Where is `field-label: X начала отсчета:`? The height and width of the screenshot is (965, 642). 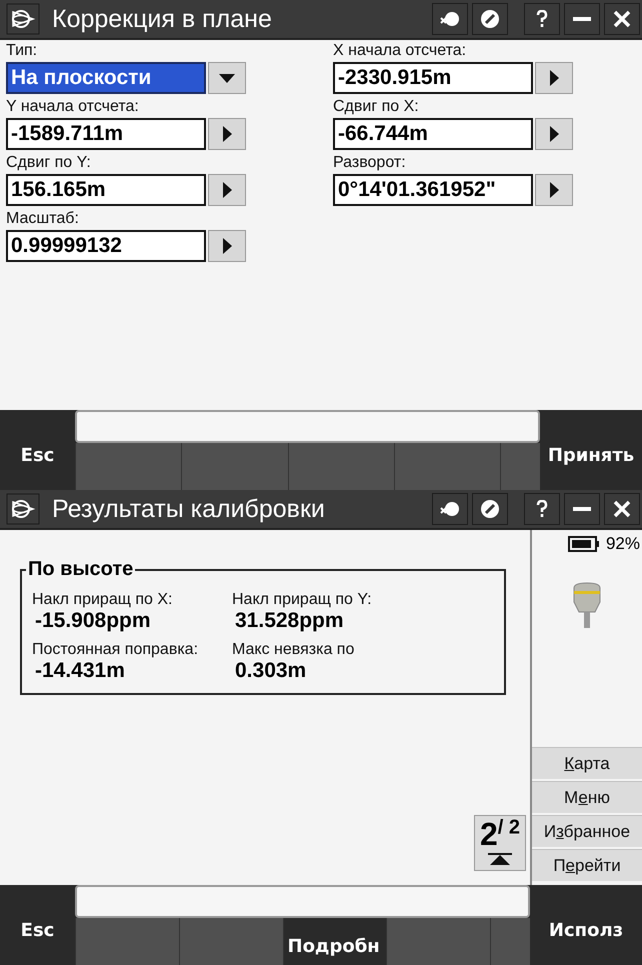 field-label: X начала отсчета: is located at coordinates (400, 51).